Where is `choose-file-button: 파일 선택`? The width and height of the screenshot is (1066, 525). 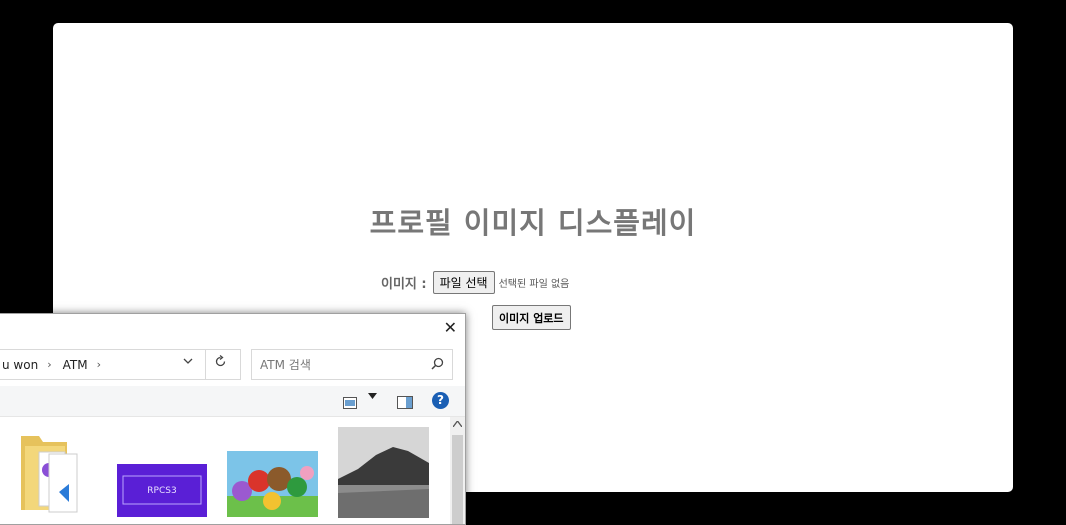
choose-file-button: 파일 선택 is located at coordinates (463, 282).